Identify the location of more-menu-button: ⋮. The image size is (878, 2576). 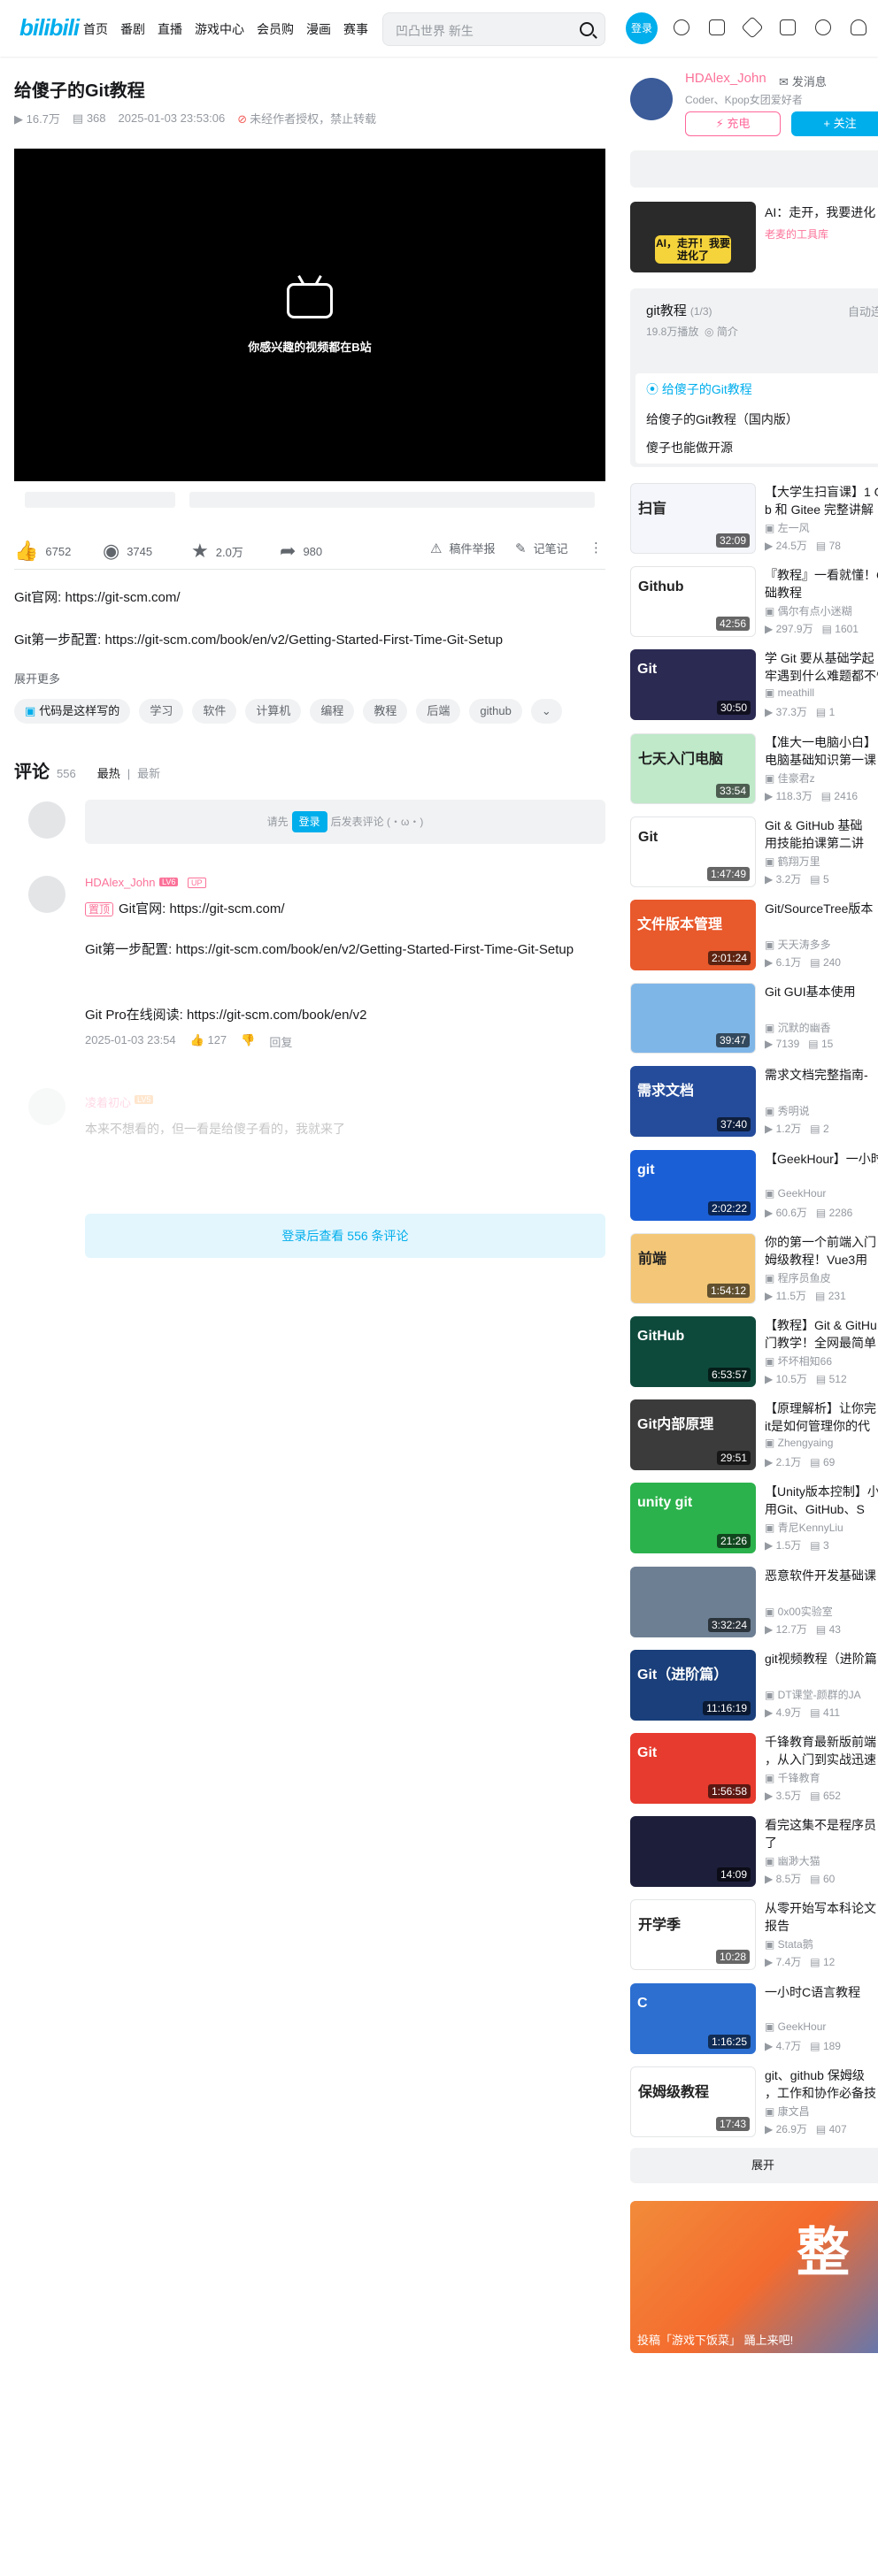
(596, 548).